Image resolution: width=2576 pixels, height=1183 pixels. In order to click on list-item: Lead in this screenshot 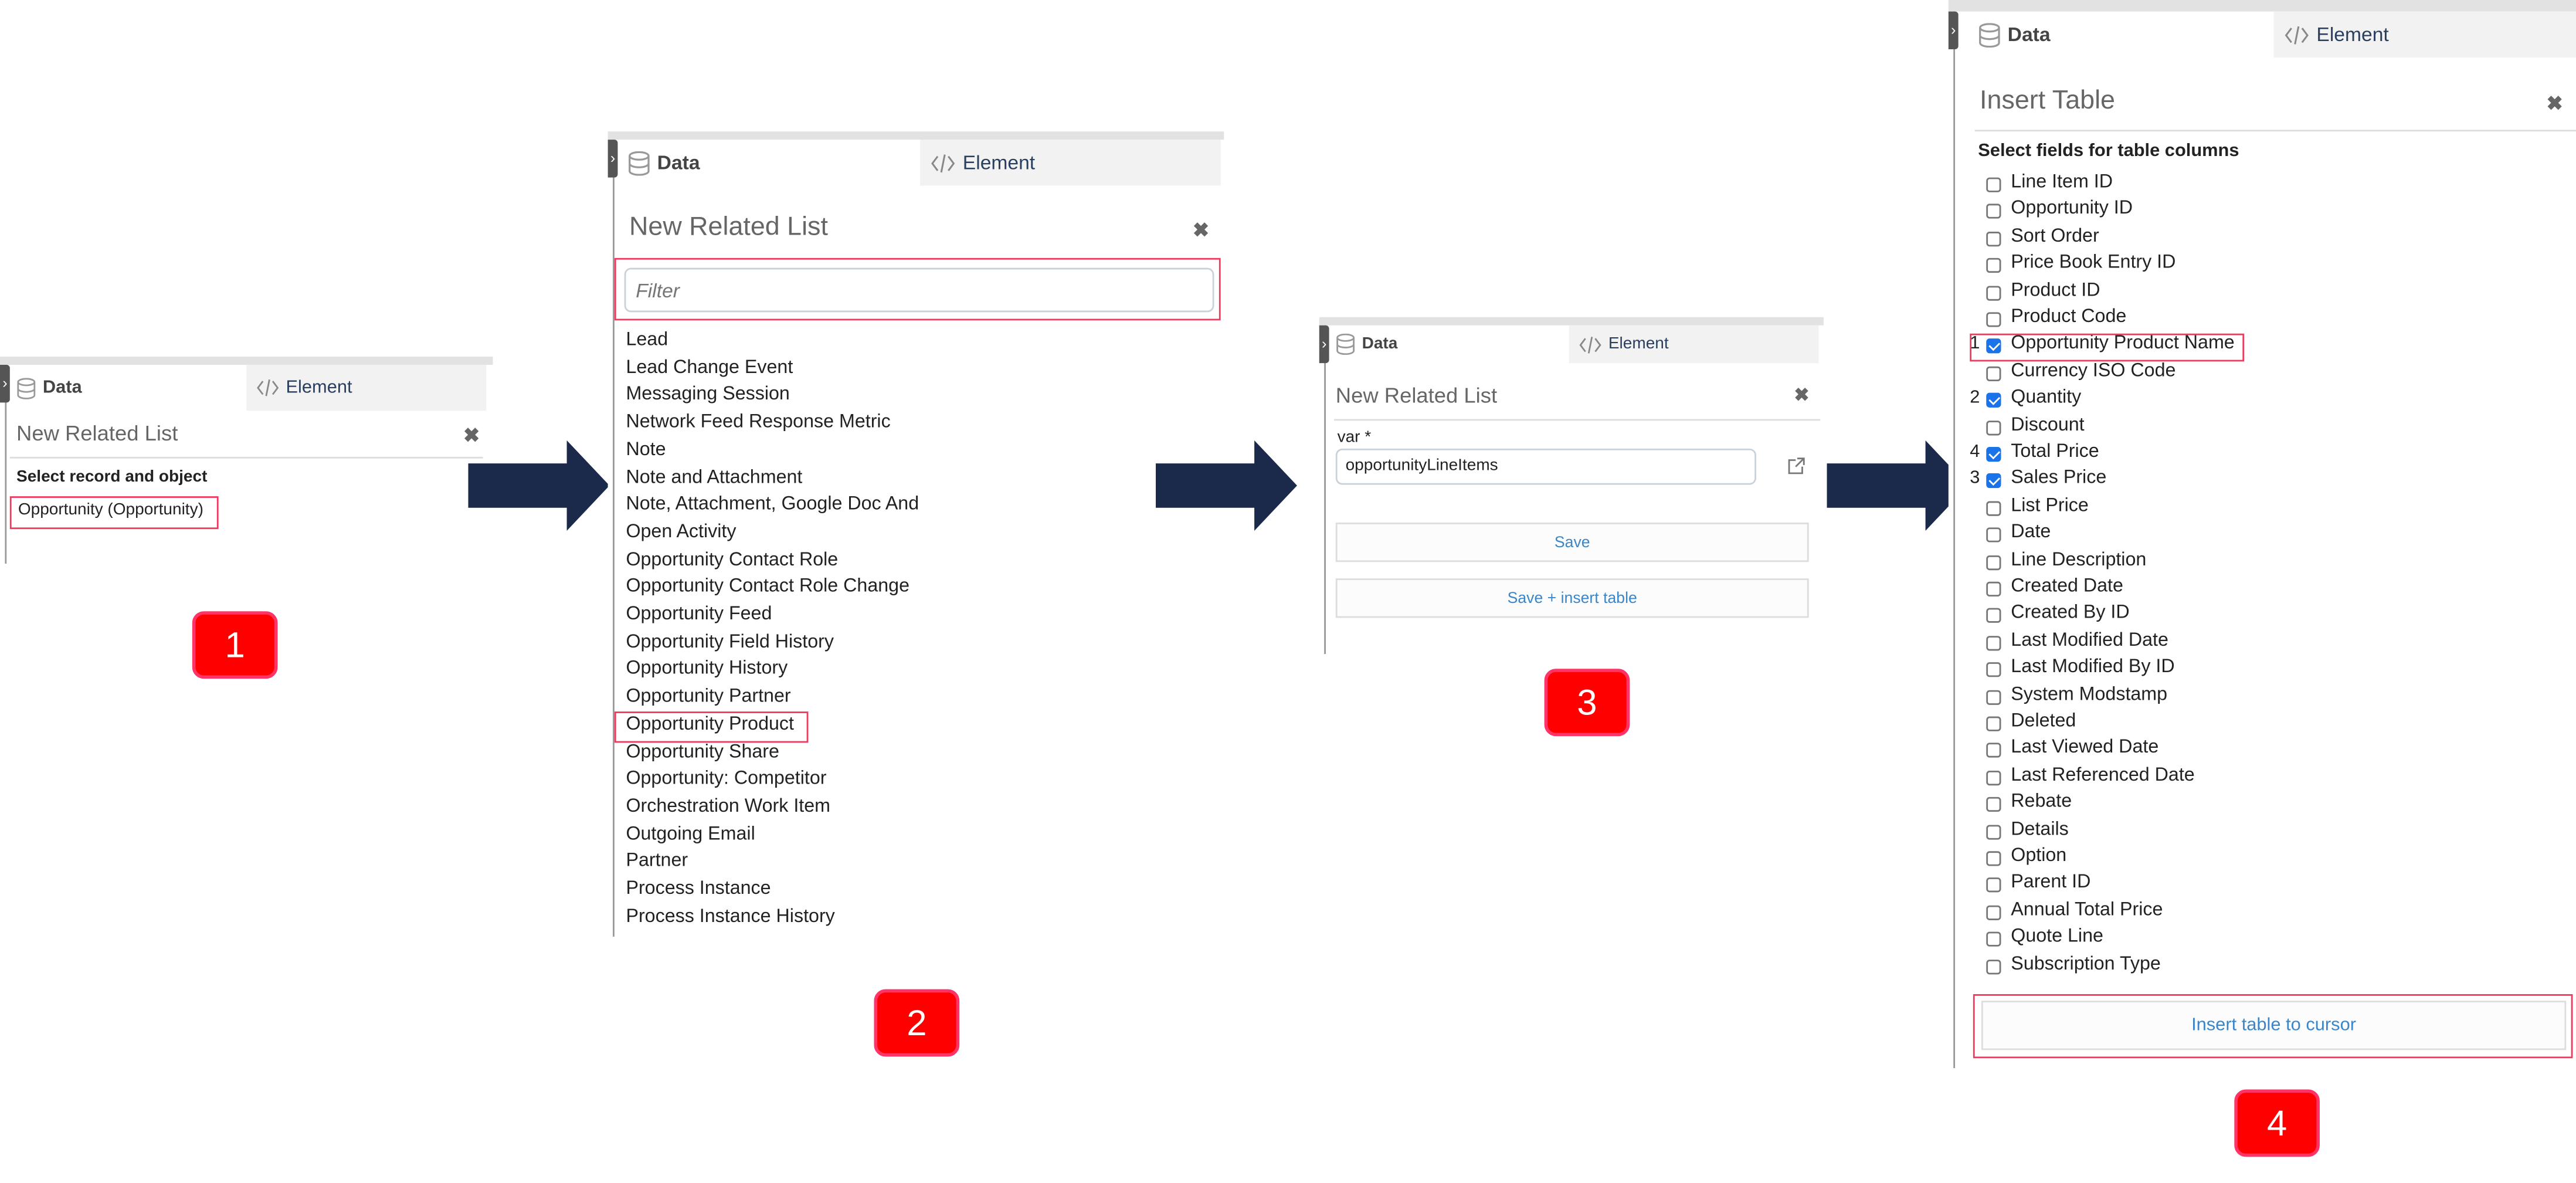, I will do `click(647, 340)`.